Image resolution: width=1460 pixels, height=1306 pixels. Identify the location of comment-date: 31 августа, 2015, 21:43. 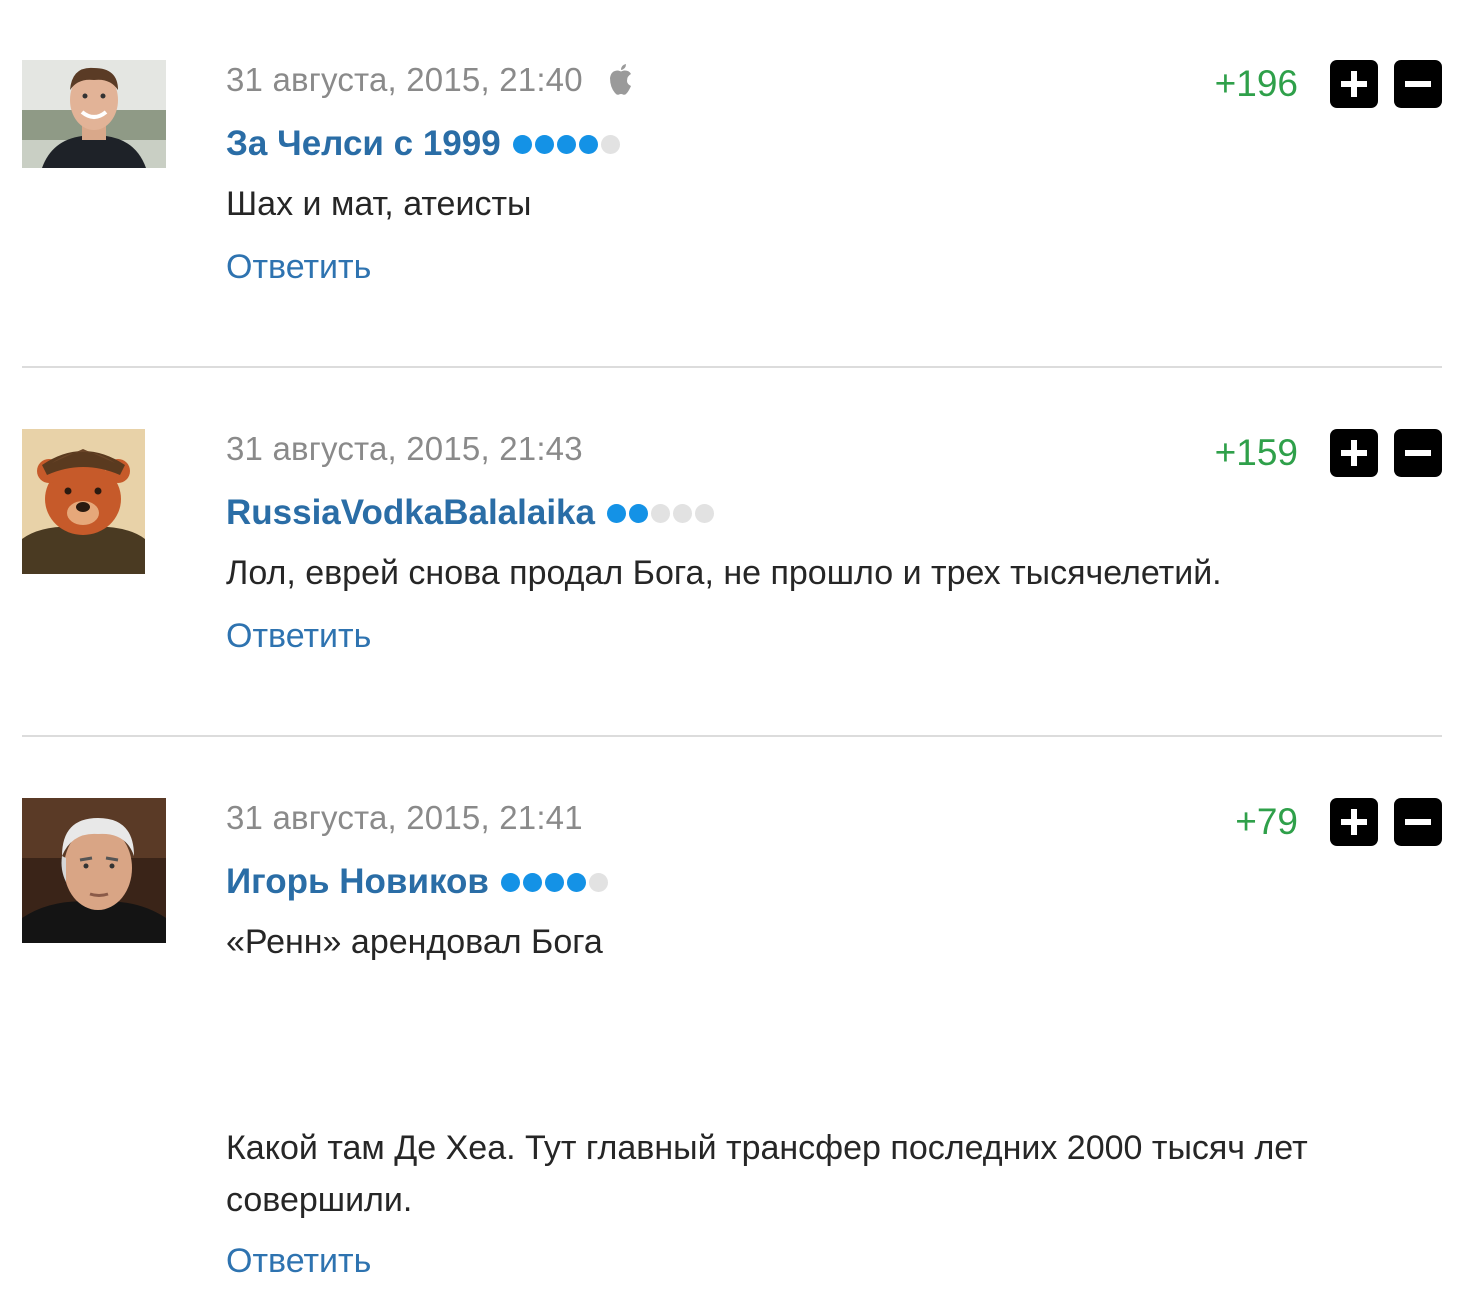
(404, 448).